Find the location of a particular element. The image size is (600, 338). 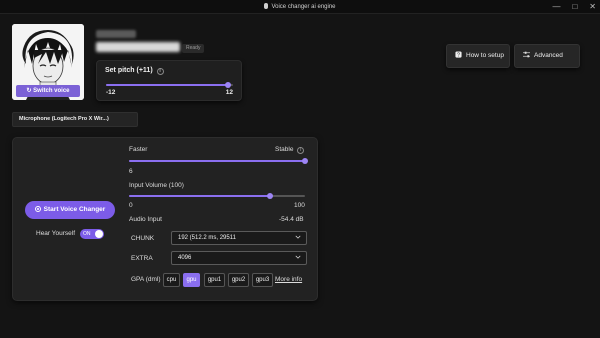

sliders-icon is located at coordinates (526, 54).